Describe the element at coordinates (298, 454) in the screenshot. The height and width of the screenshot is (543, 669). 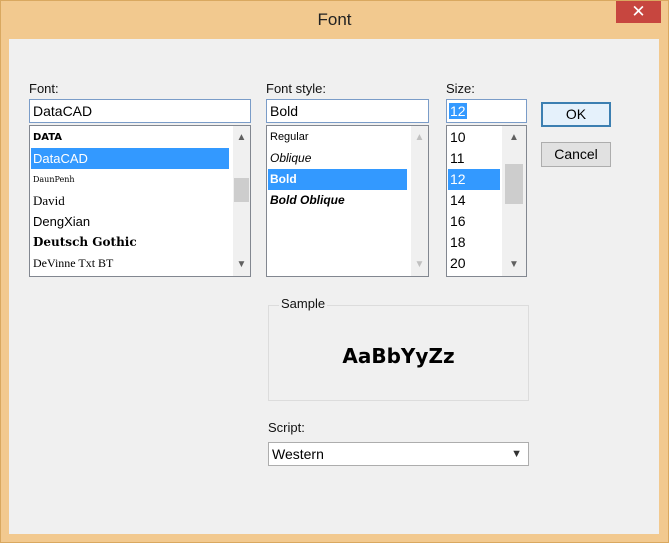
I see `script-value: Western` at that location.